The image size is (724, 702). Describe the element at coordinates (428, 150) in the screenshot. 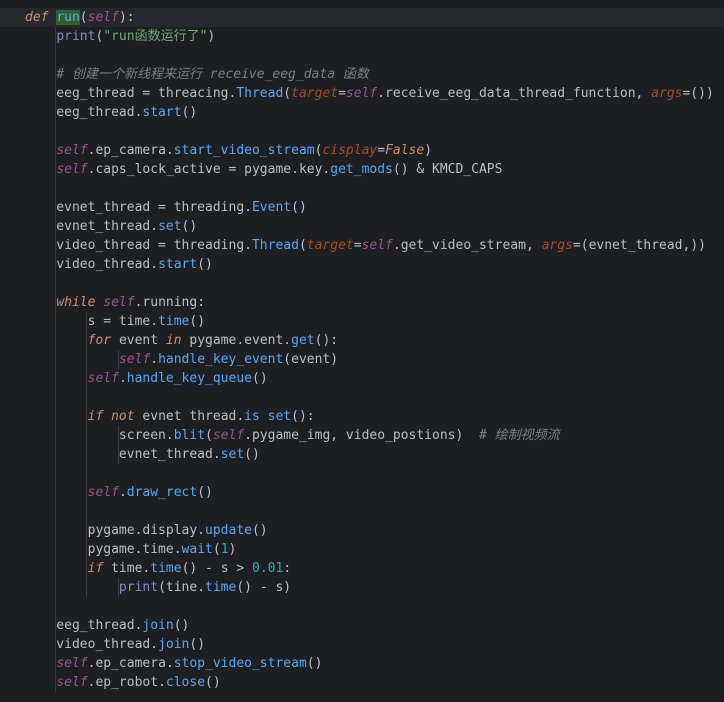

I see `code-token: )` at that location.